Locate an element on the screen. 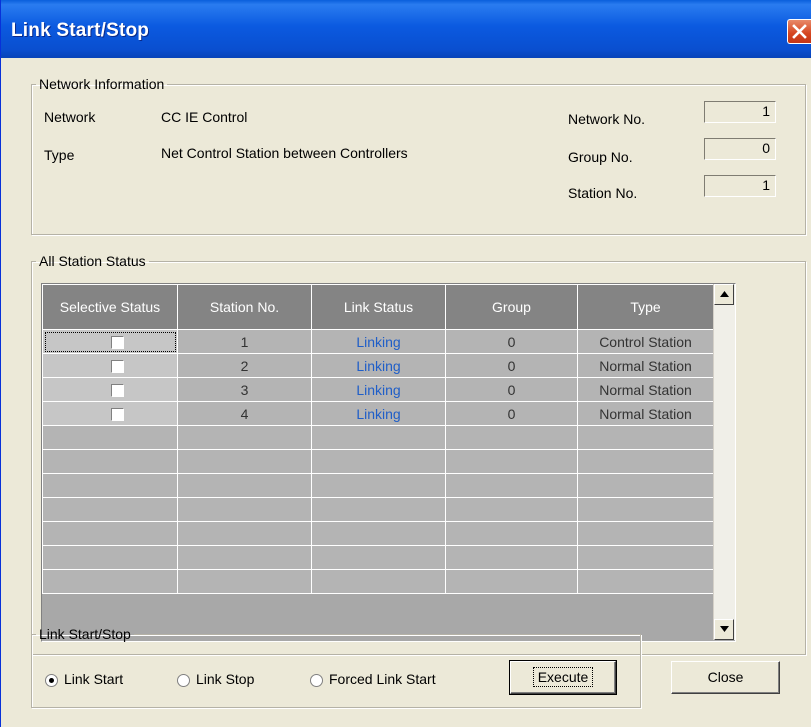 This screenshot has height=727, width=811. station-no-cell: 3 is located at coordinates (244, 389).